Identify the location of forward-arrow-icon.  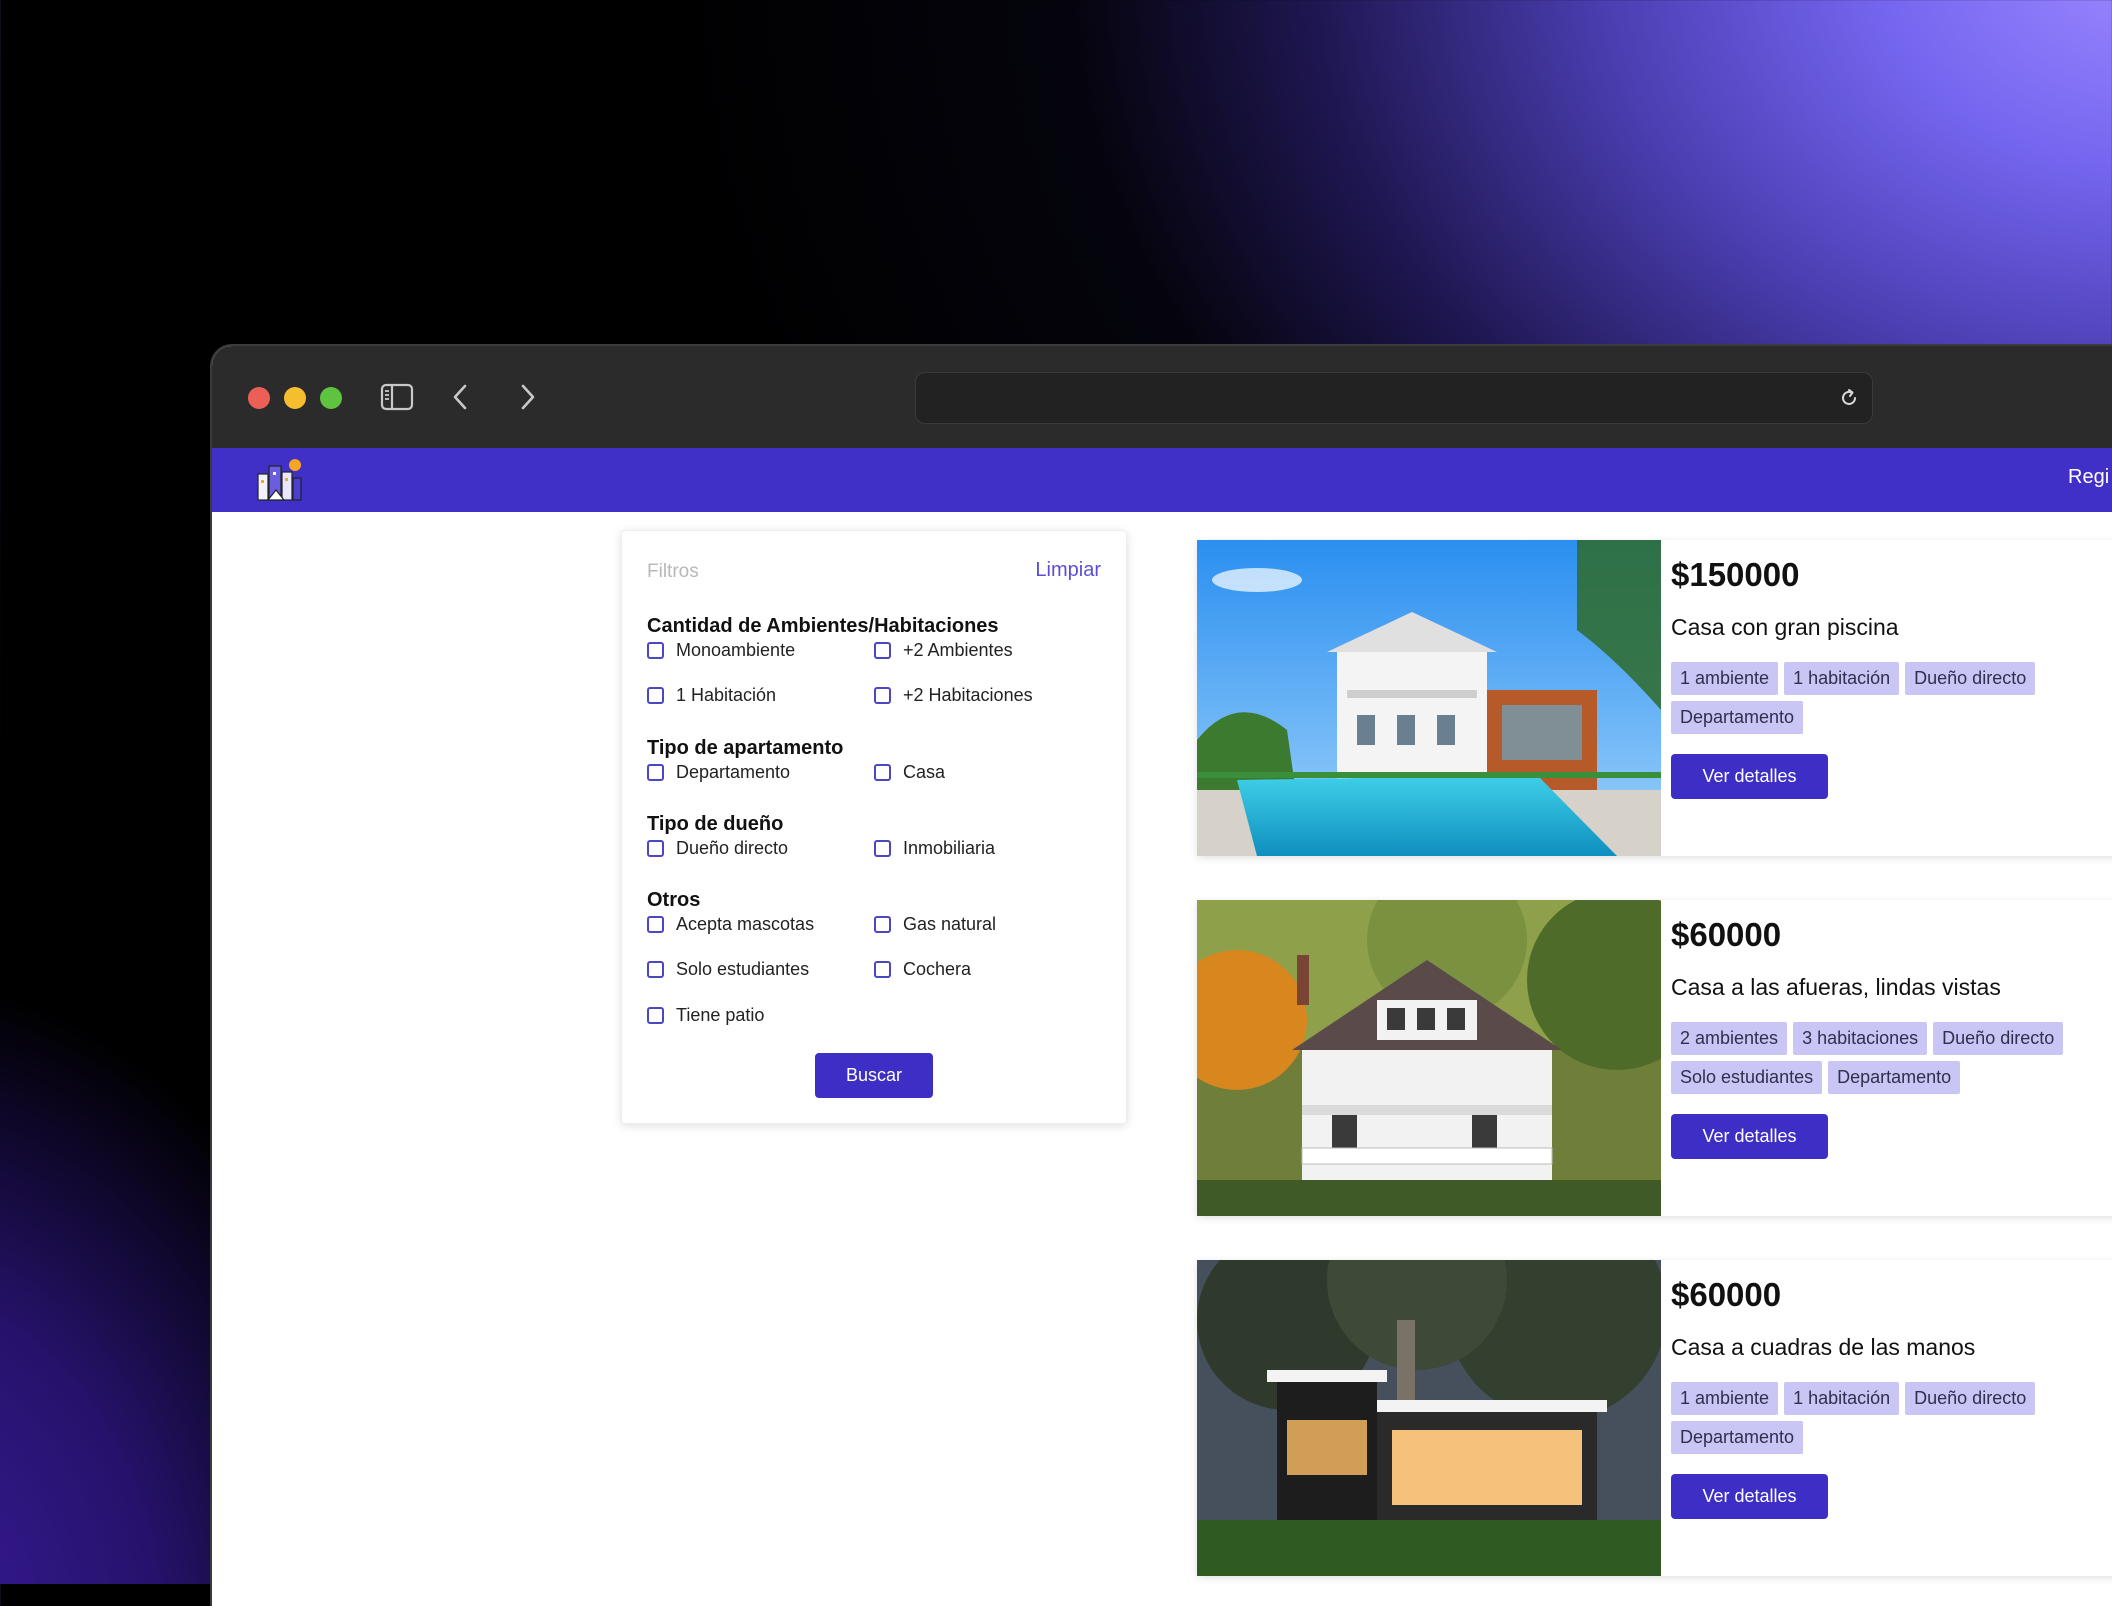
(527, 397).